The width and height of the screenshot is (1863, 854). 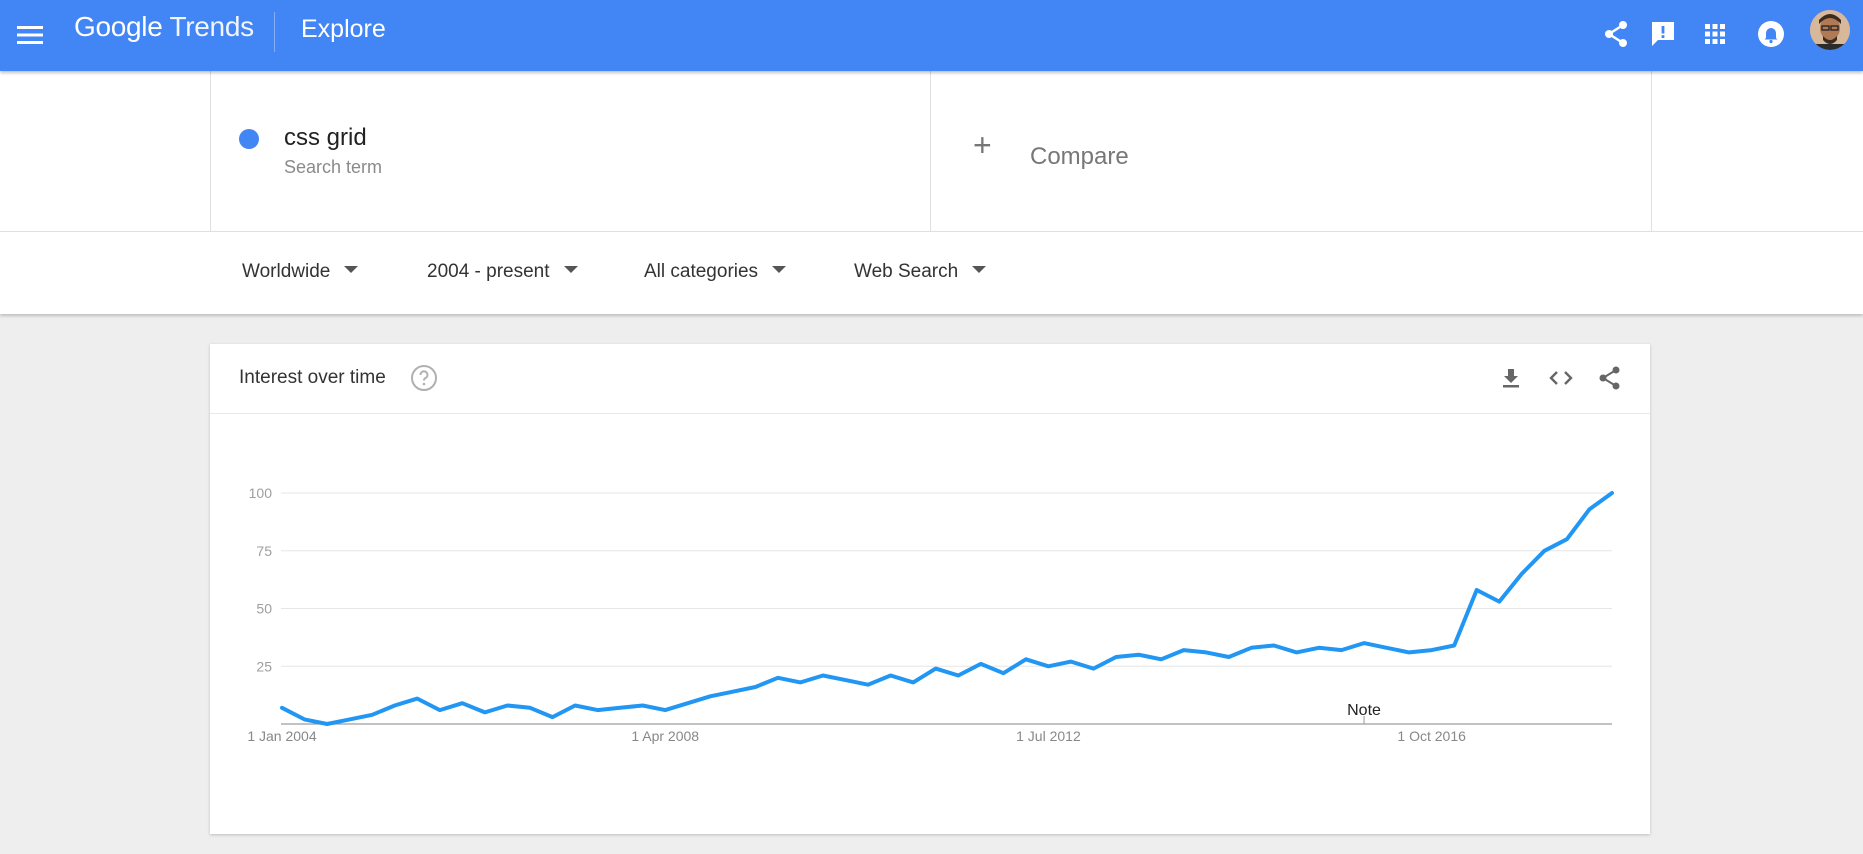 I want to click on x-tick-label: 1 Jan 2004, so click(x=281, y=736).